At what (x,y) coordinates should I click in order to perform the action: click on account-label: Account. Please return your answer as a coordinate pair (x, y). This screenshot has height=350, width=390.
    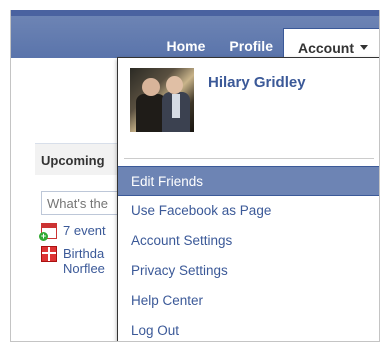
    Looking at the image, I should click on (326, 47).